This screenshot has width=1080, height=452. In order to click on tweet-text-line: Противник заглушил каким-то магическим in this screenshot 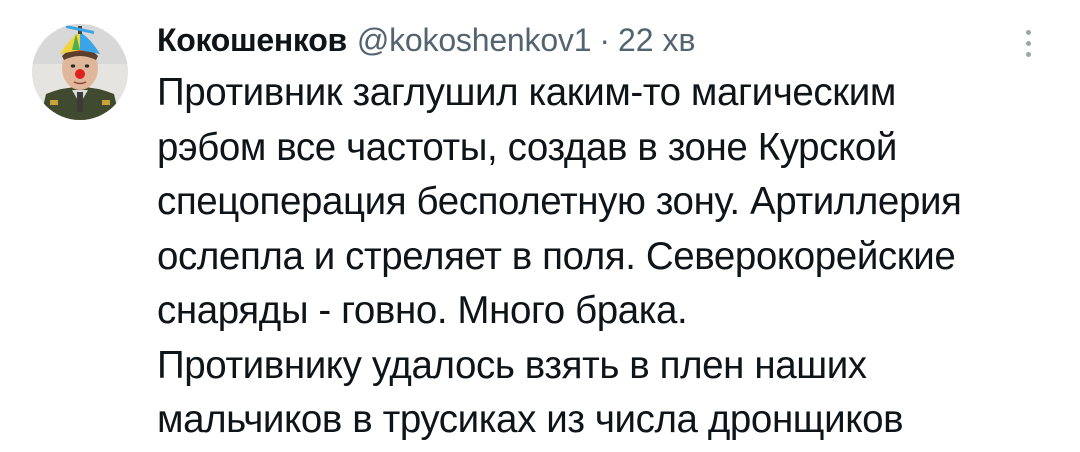, I will do `click(526, 92)`.